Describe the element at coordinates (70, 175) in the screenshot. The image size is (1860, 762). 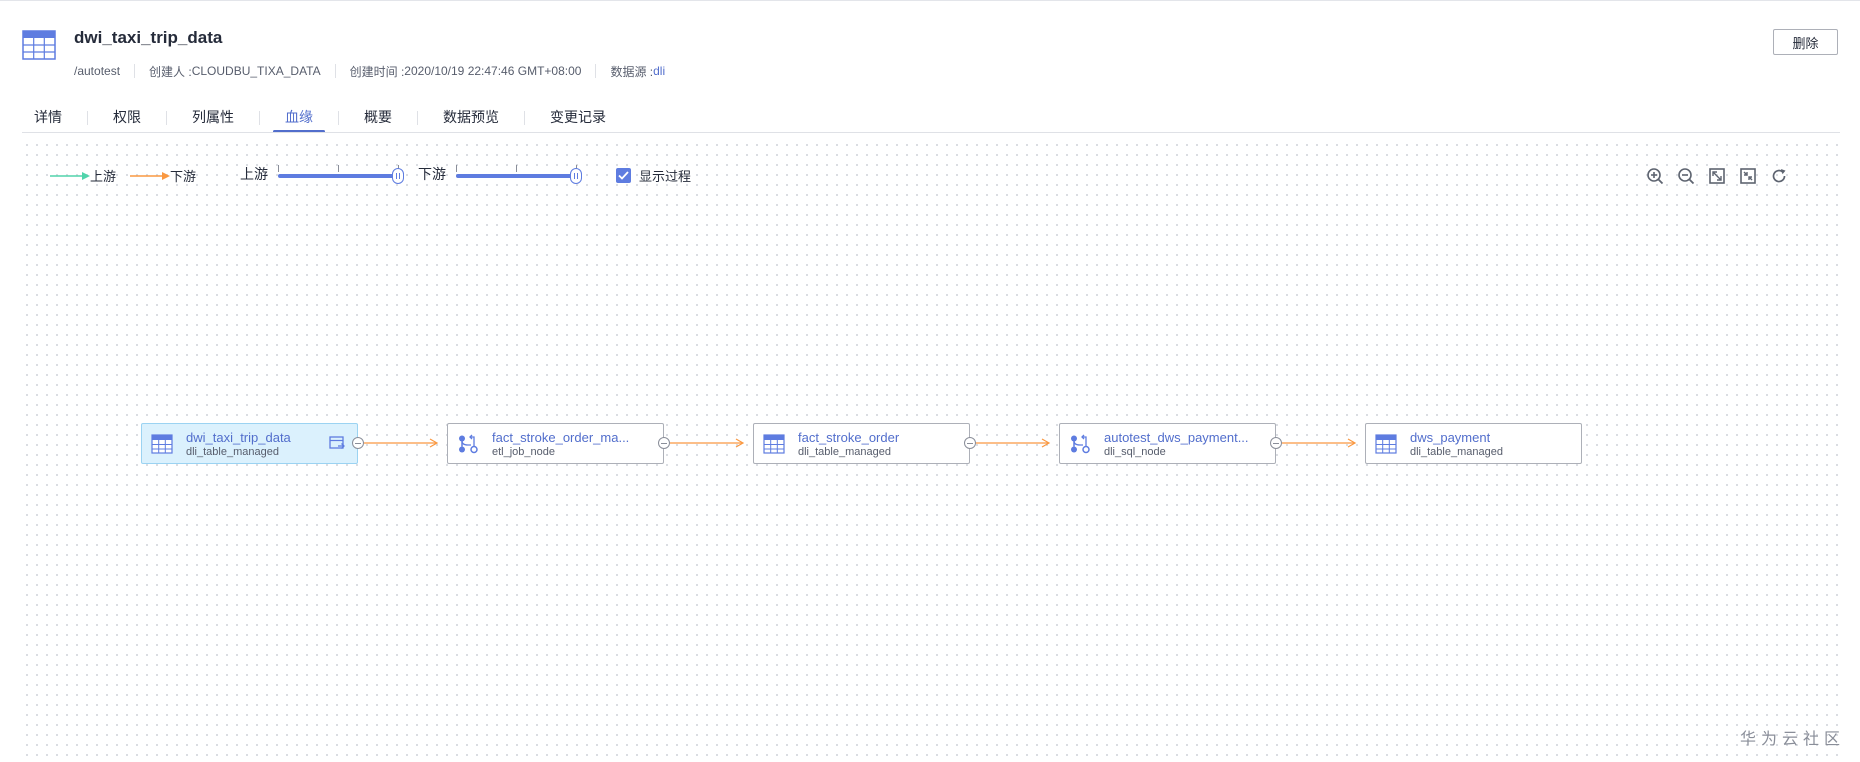
I see `upstream-arrow-icon` at that location.